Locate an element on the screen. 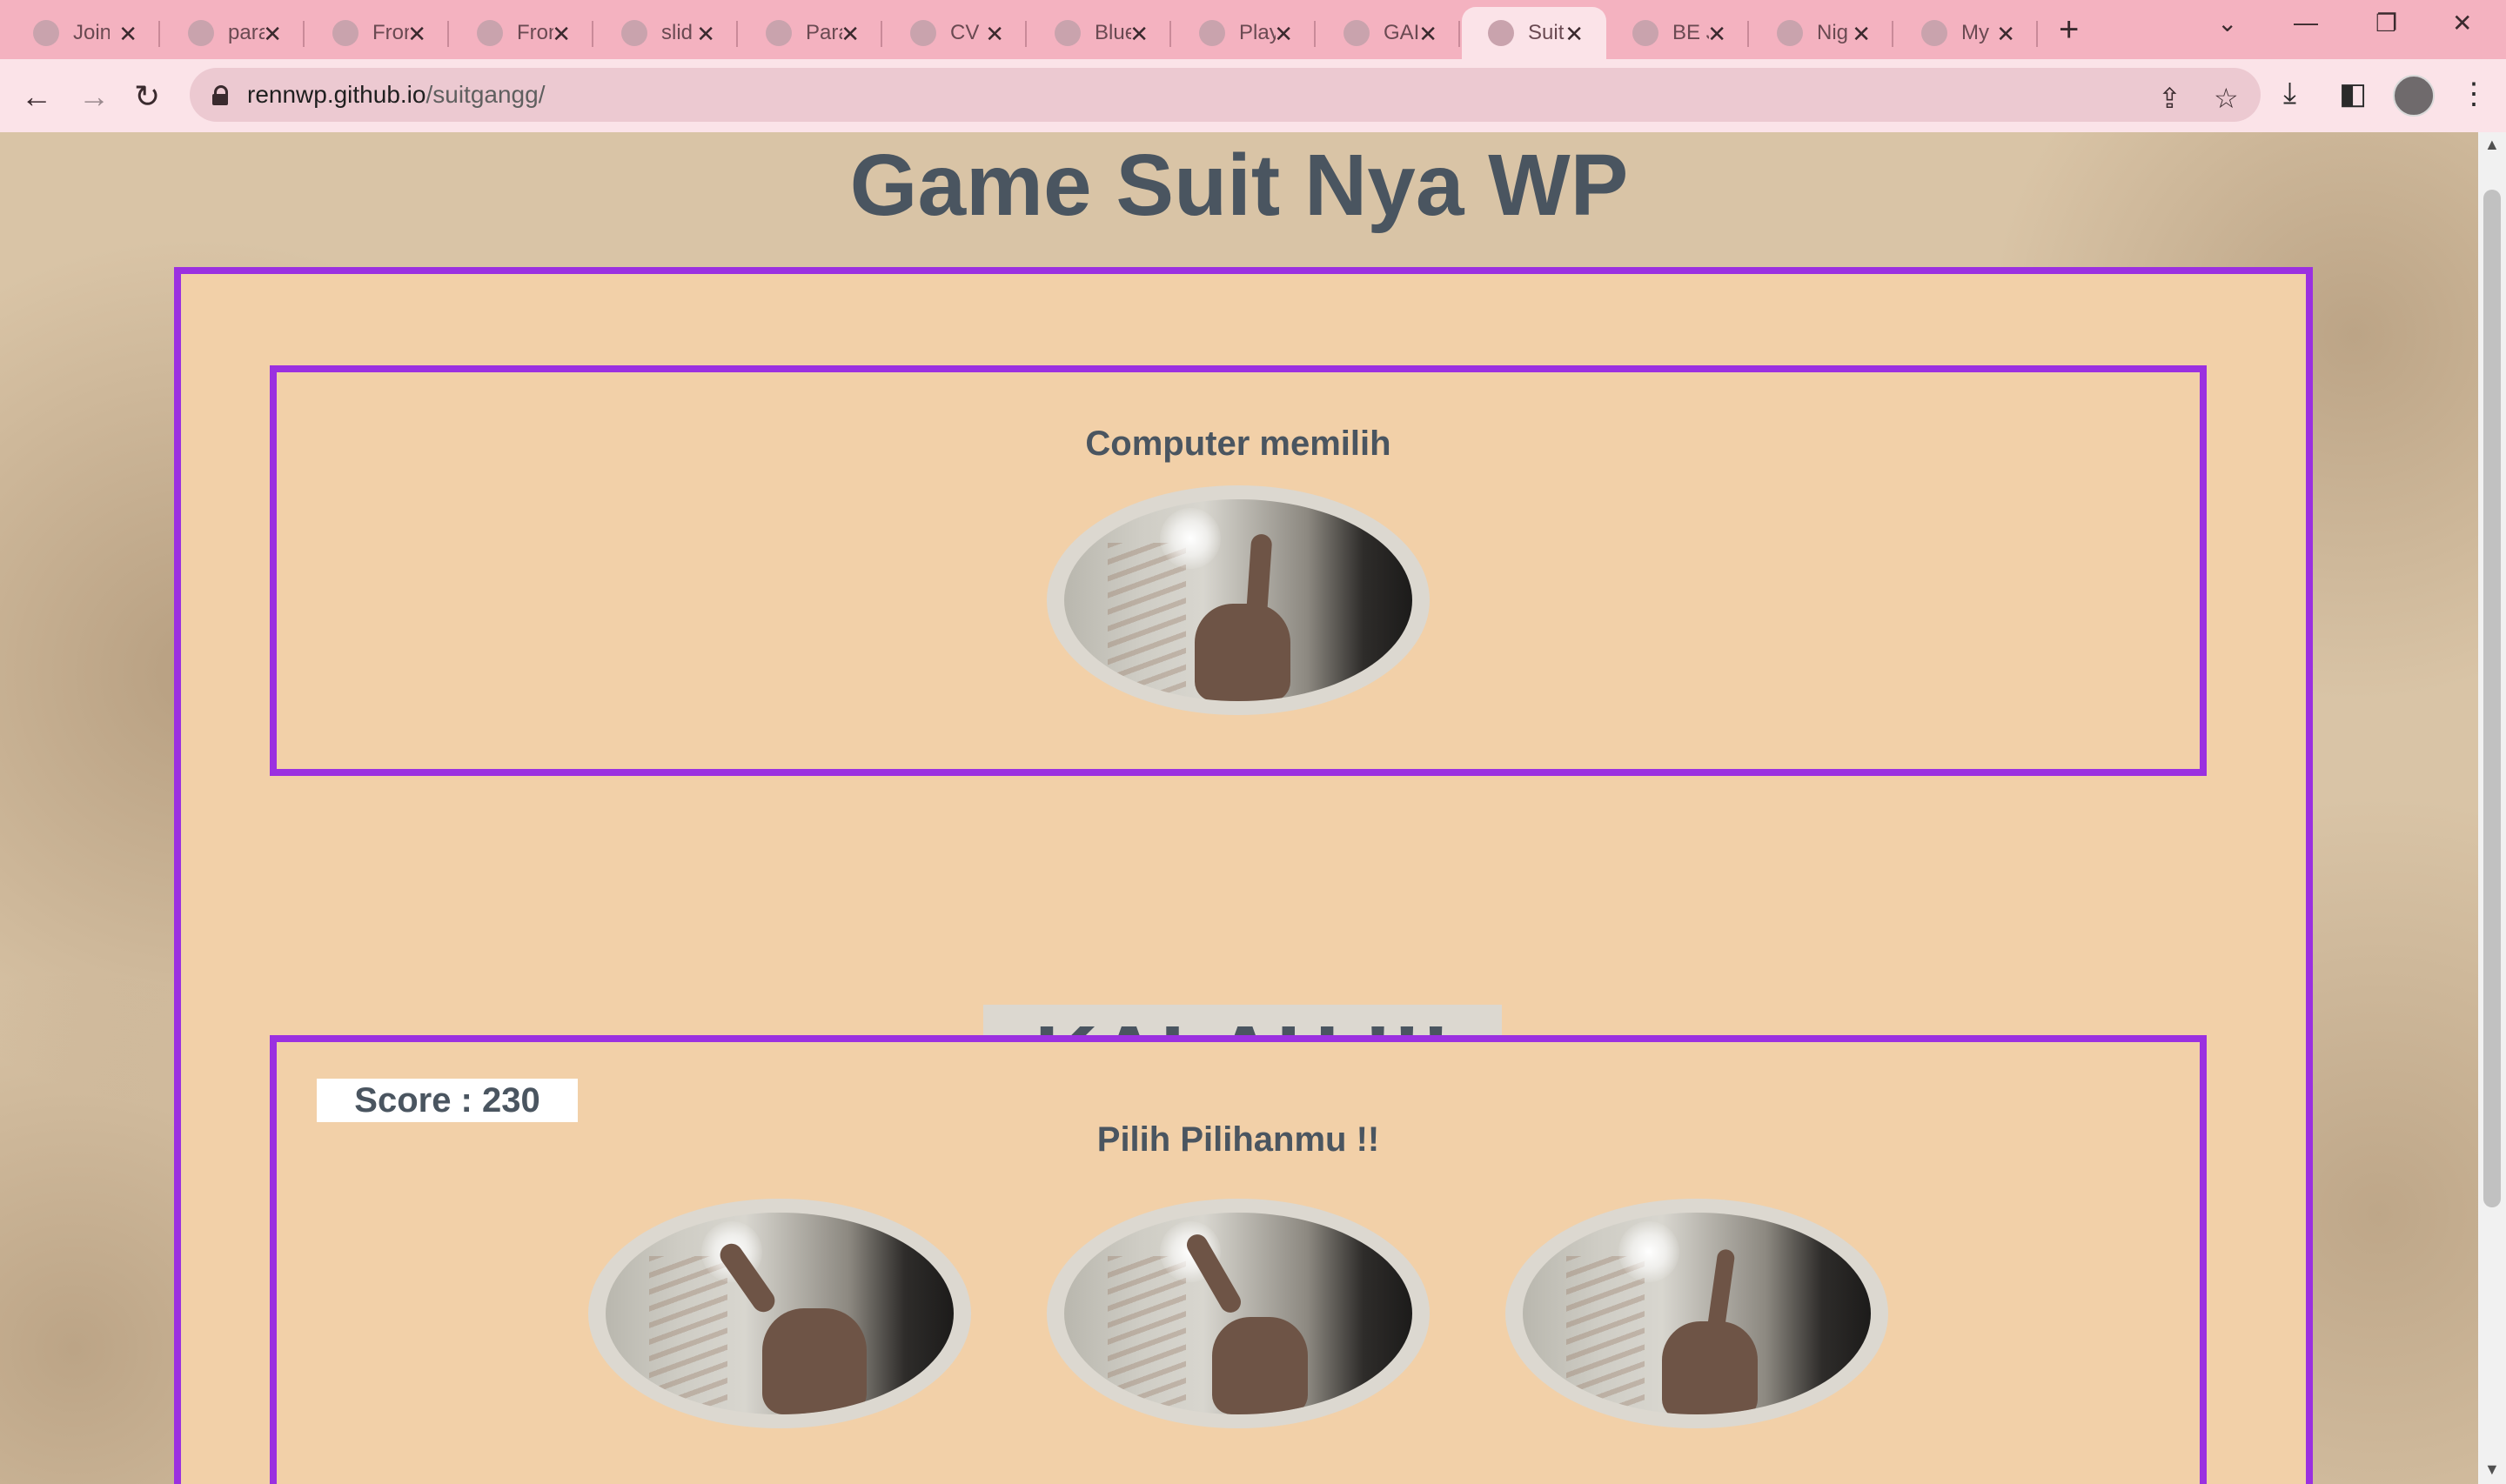 Image resolution: width=2506 pixels, height=1484 pixels. reload-icon: ↻ is located at coordinates (147, 96).